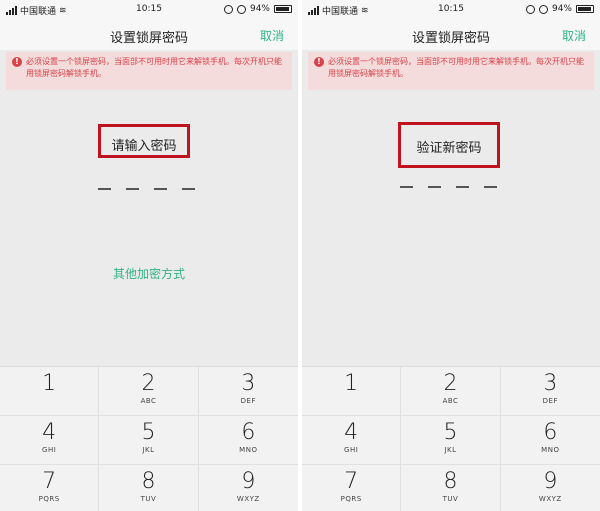 The width and height of the screenshot is (600, 511). Describe the element at coordinates (149, 273) in the screenshot. I see `other-encryption-link: 其他加密方式` at that location.